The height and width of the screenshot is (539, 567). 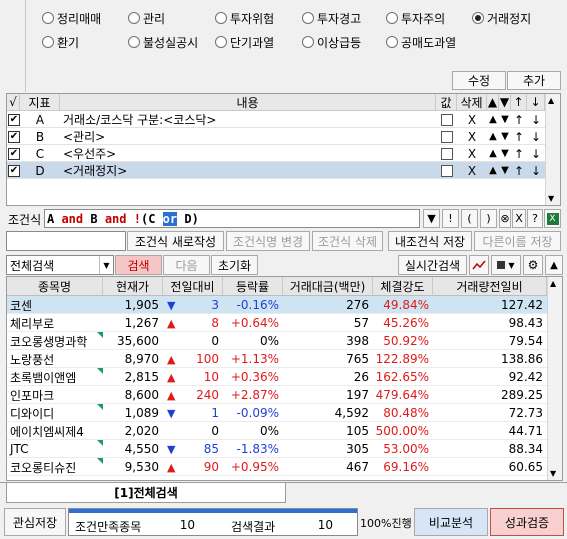 What do you see at coordinates (277, 305) in the screenshot?
I see `table-row: 코센 1,905 ▼ 3 -0.16% 276 49.84% 127.42` at bounding box center [277, 305].